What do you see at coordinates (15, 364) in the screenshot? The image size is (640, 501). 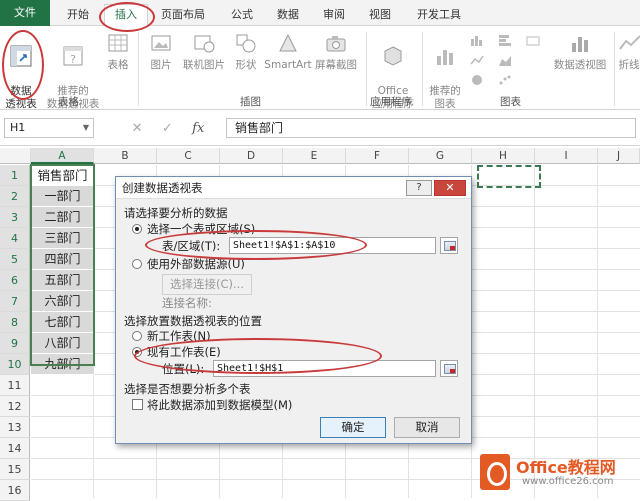 I see `row-header: 10` at bounding box center [15, 364].